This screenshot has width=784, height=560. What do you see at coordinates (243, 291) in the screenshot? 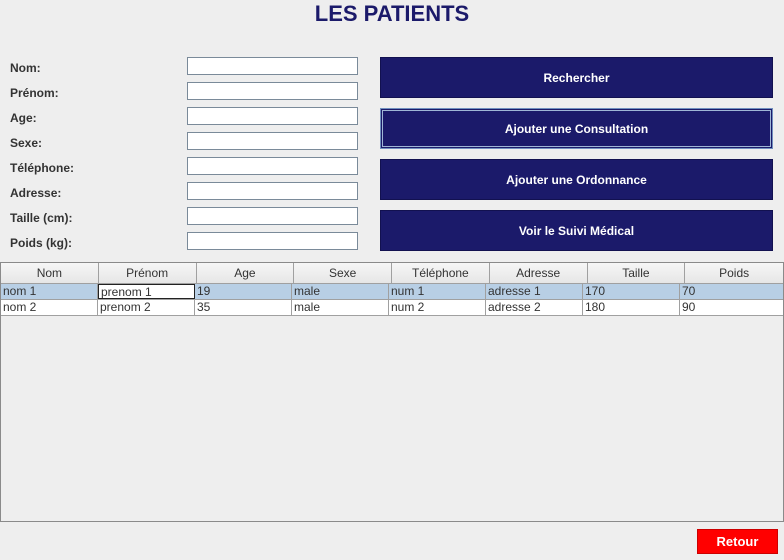
I see `table-cell: 19` at bounding box center [243, 291].